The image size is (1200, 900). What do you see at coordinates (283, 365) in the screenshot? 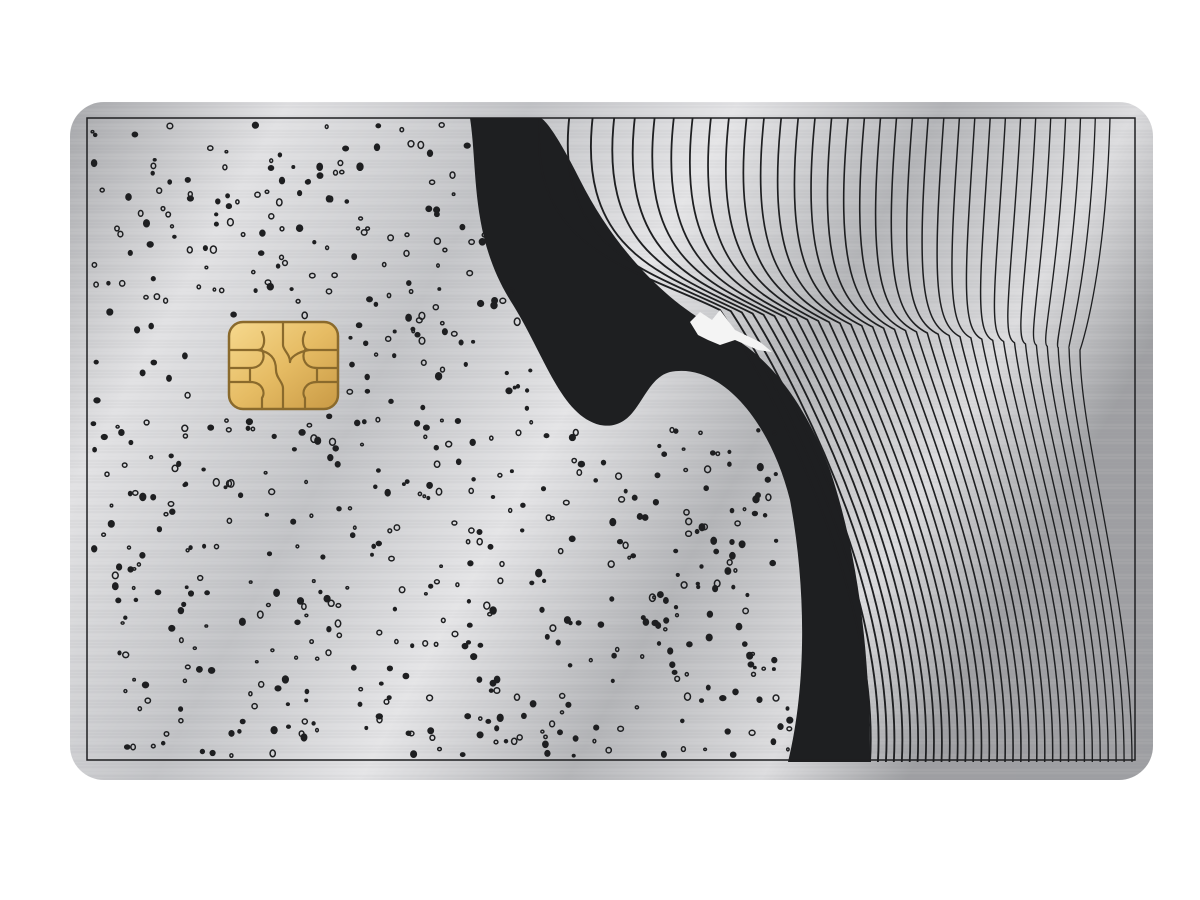
I see `emv-chip-icon` at bounding box center [283, 365].